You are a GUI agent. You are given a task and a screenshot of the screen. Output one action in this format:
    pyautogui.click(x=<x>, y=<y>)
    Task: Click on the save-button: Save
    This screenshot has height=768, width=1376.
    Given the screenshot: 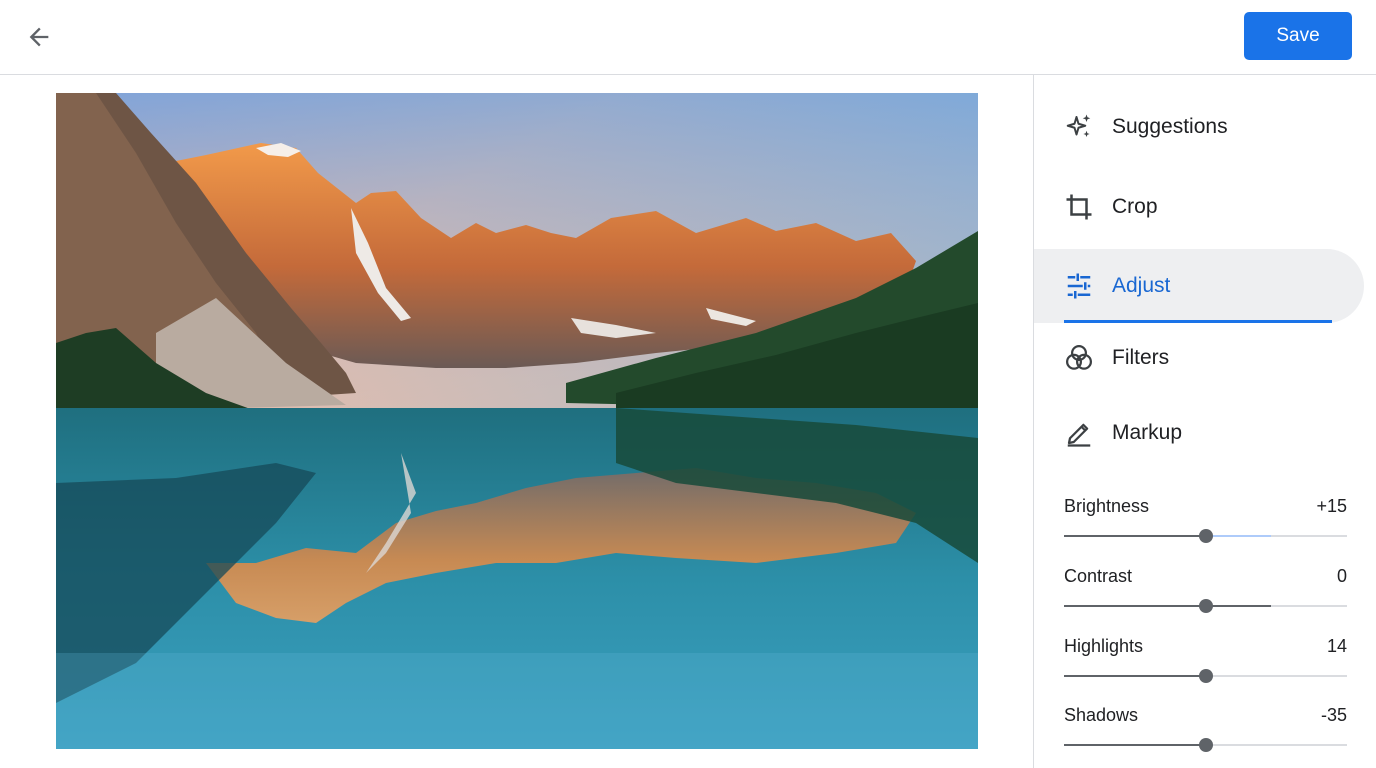 What is the action you would take?
    pyautogui.click(x=1298, y=36)
    